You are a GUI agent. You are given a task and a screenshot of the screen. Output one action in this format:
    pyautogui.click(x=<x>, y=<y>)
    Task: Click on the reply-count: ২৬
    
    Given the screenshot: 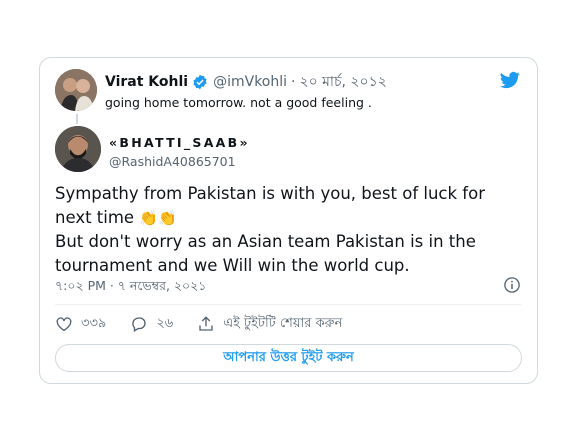 What is the action you would take?
    pyautogui.click(x=165, y=323)
    